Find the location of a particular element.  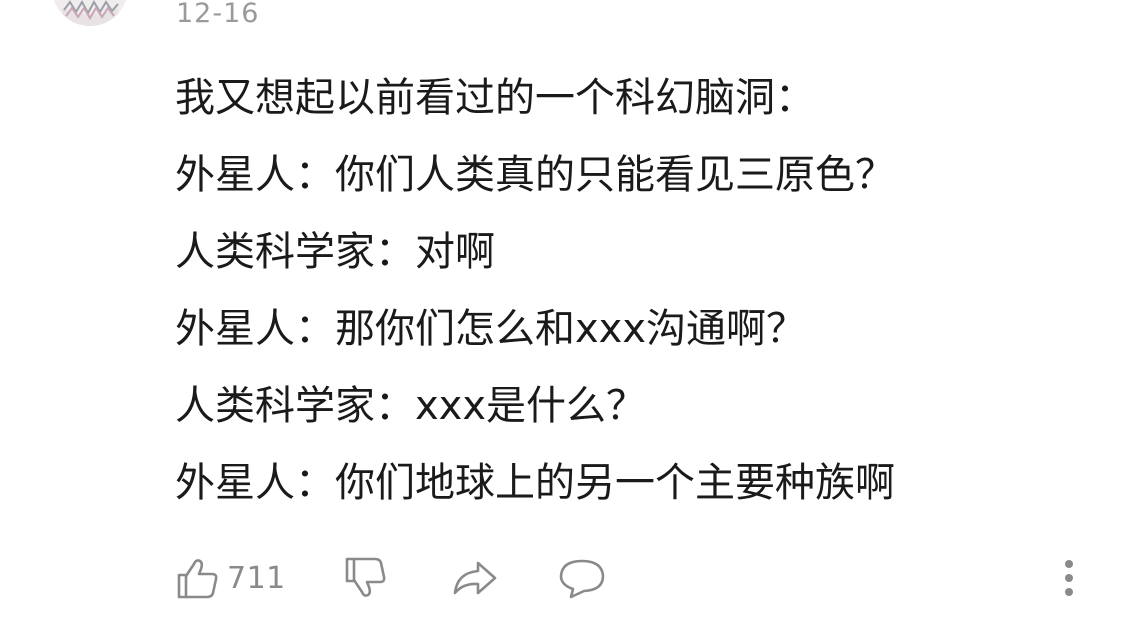

comment-line: 外星人：你们人类真的只能看见三原色？ is located at coordinates (535, 175).